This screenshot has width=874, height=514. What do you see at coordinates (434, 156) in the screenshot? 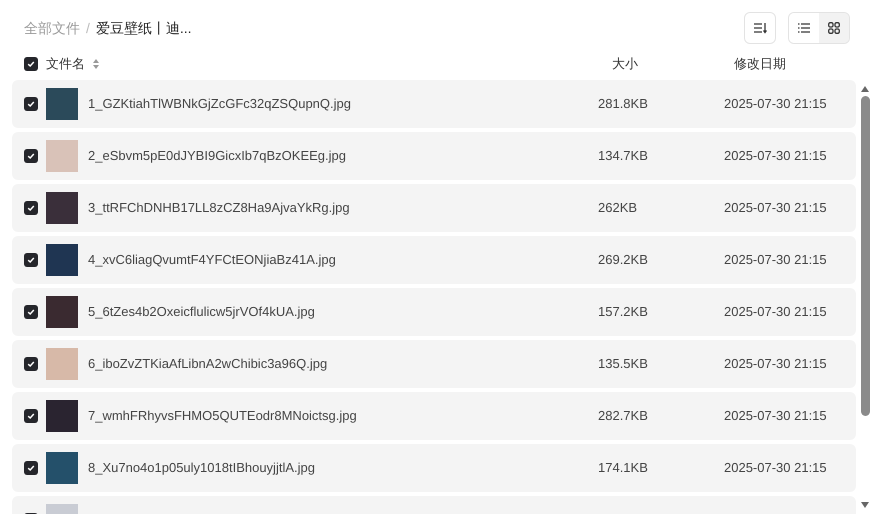
I see `file-row: 2_eSbvm5pE0dJYBI9GicxIb7qBzOKEEg.jpg 134.7KB 2025-07-30 21:15` at bounding box center [434, 156].